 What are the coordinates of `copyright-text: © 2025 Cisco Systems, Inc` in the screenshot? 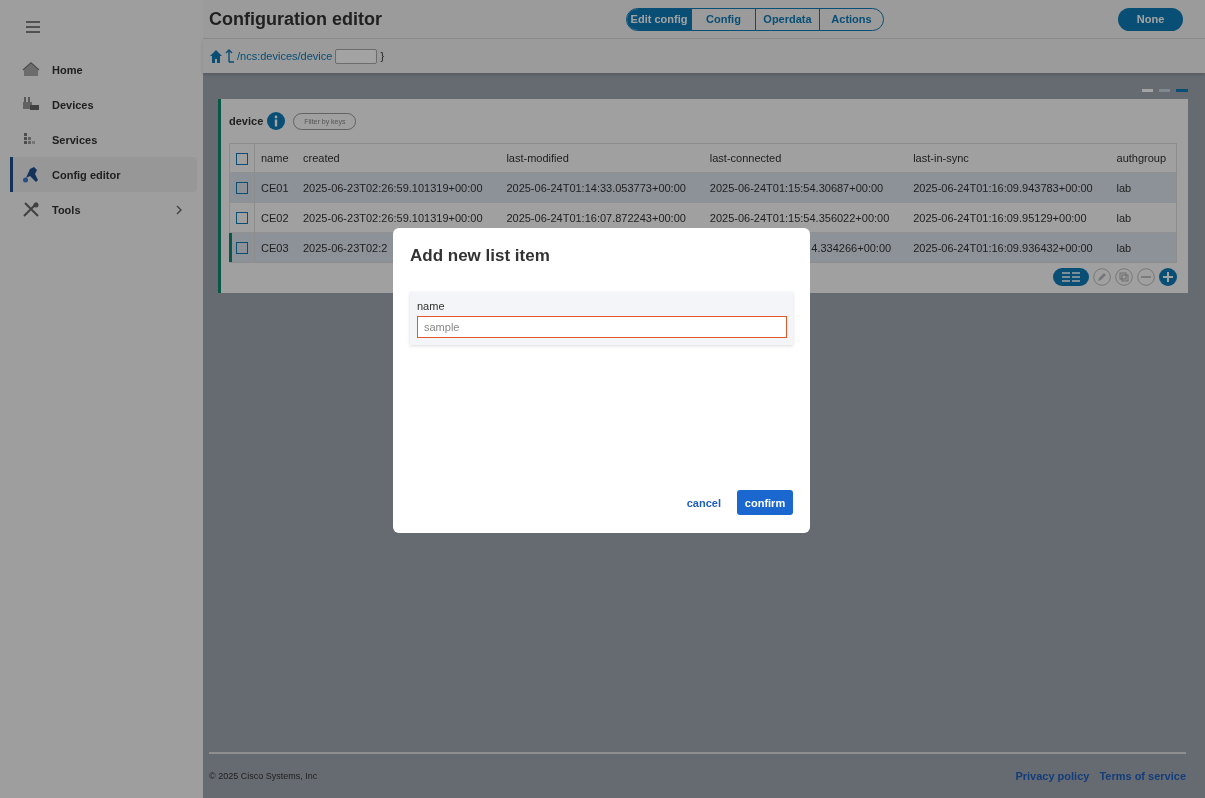 It's located at (263, 776).